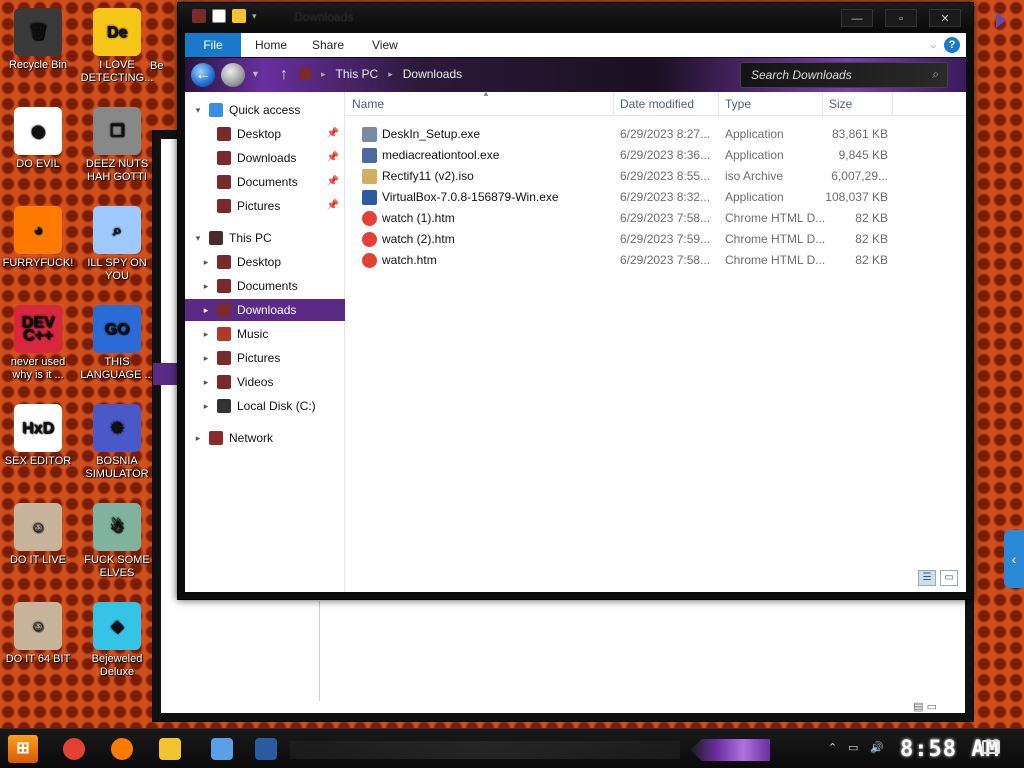  I want to click on pin-icon: 📌, so click(332, 181).